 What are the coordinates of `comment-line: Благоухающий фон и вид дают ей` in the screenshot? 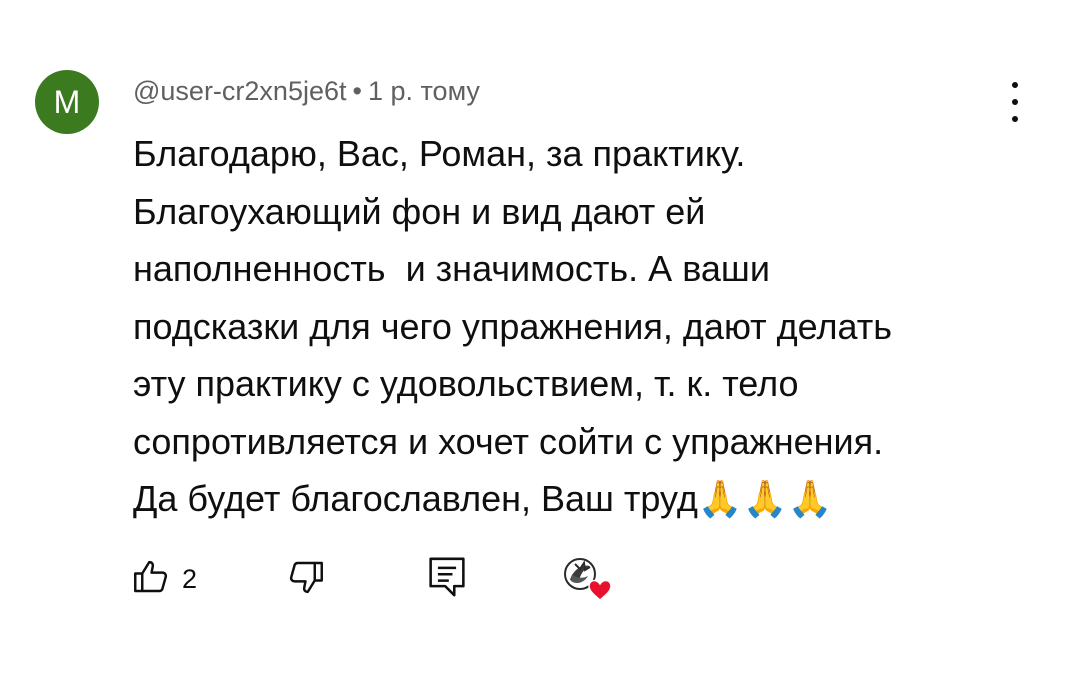 It's located at (419, 211).